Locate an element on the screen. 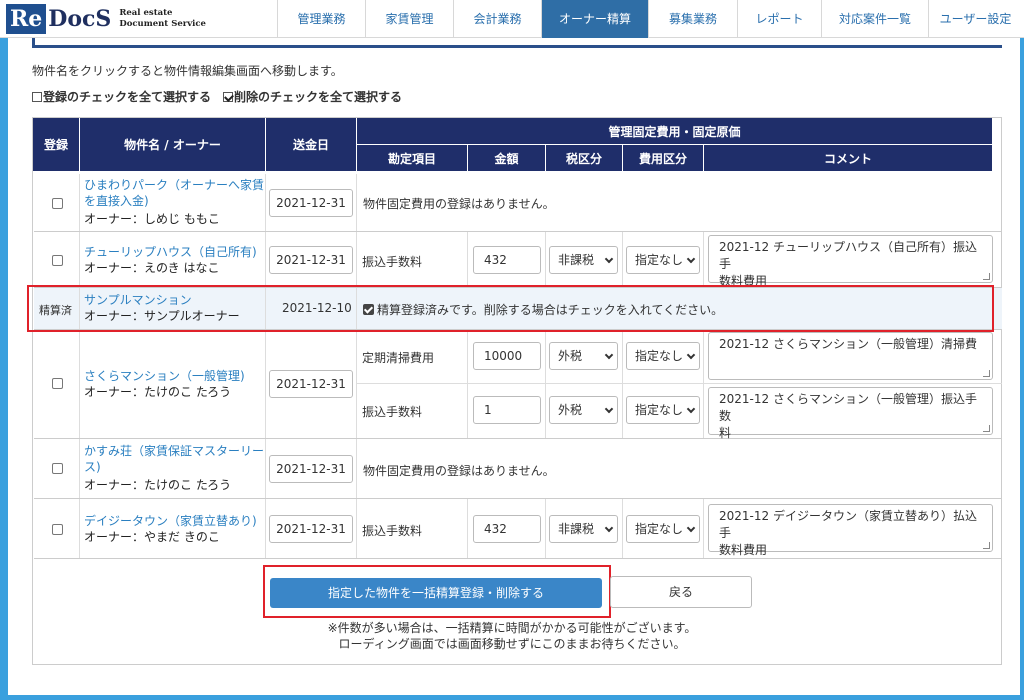 The height and width of the screenshot is (700, 1024). check-all-register-label: 登録のチェックを全て選択する is located at coordinates (127, 97).